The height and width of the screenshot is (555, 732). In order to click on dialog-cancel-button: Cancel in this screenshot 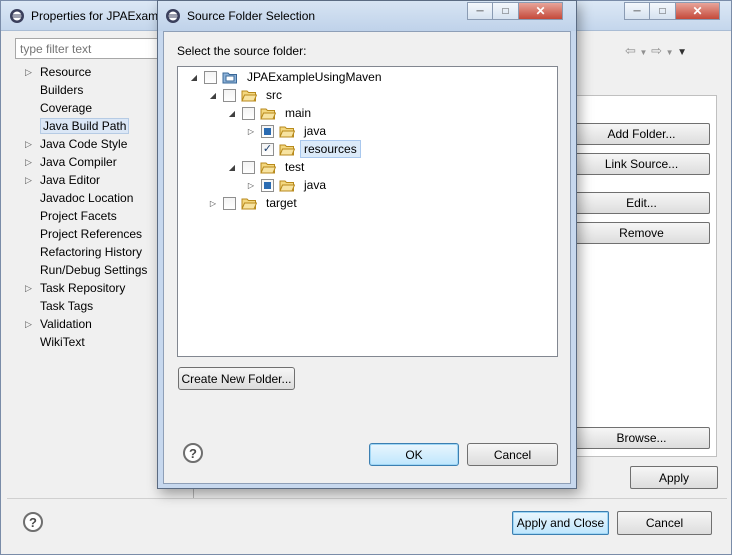, I will do `click(512, 454)`.